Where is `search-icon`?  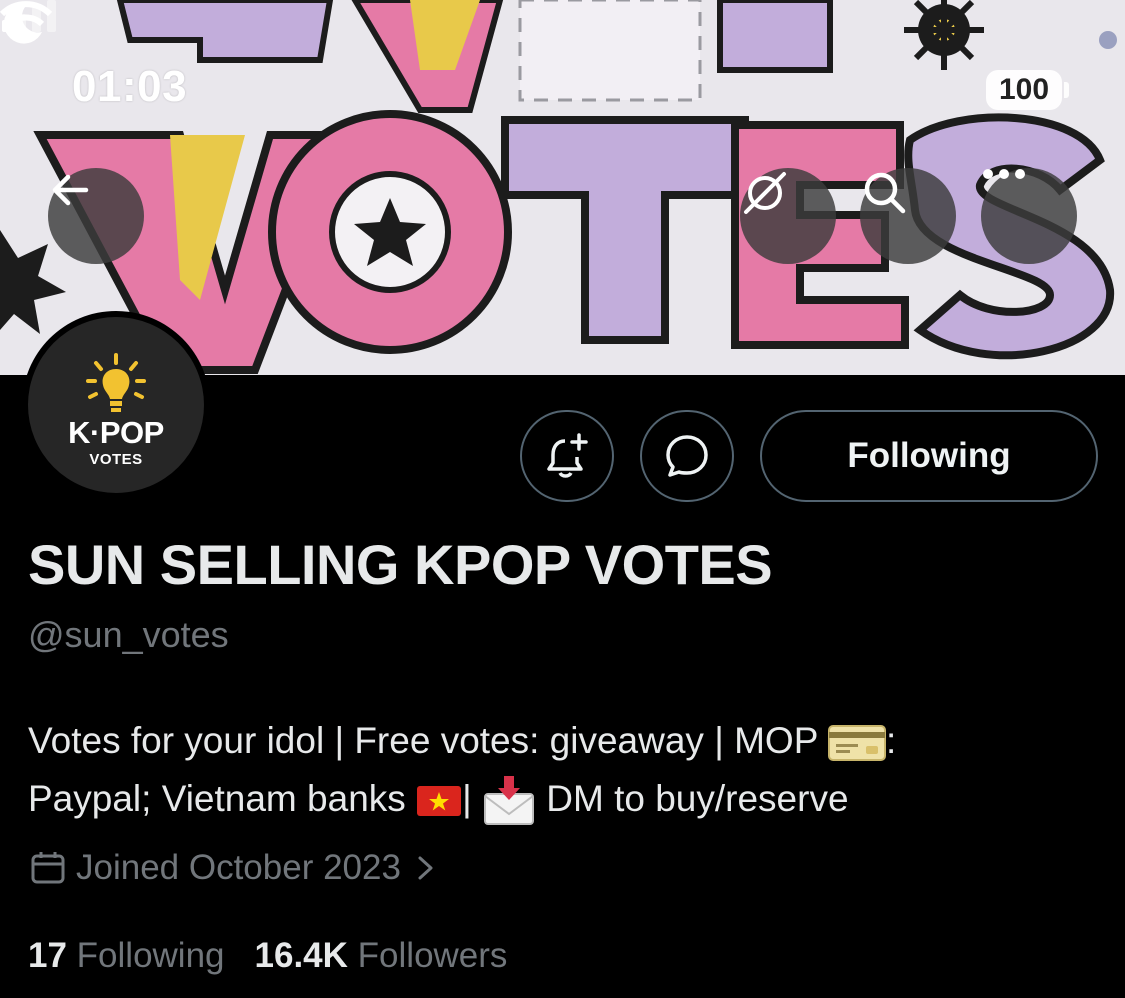 search-icon is located at coordinates (885, 193).